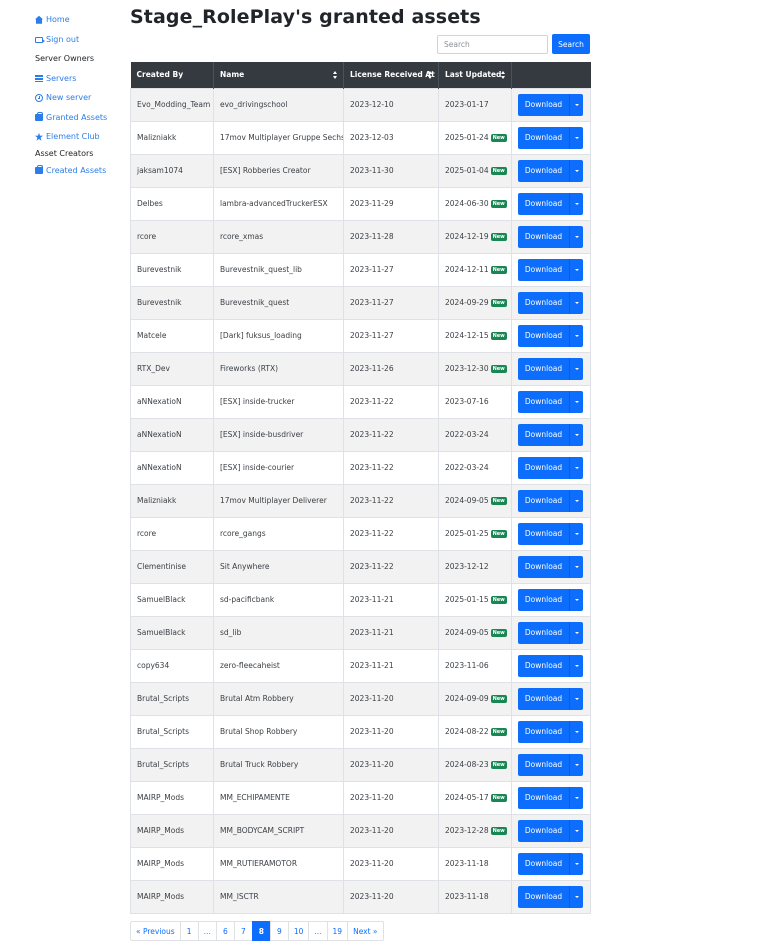 This screenshot has height=941, width=766. Describe the element at coordinates (80, 40) in the screenshot. I see `sidebar-item-signout: Sign out` at that location.